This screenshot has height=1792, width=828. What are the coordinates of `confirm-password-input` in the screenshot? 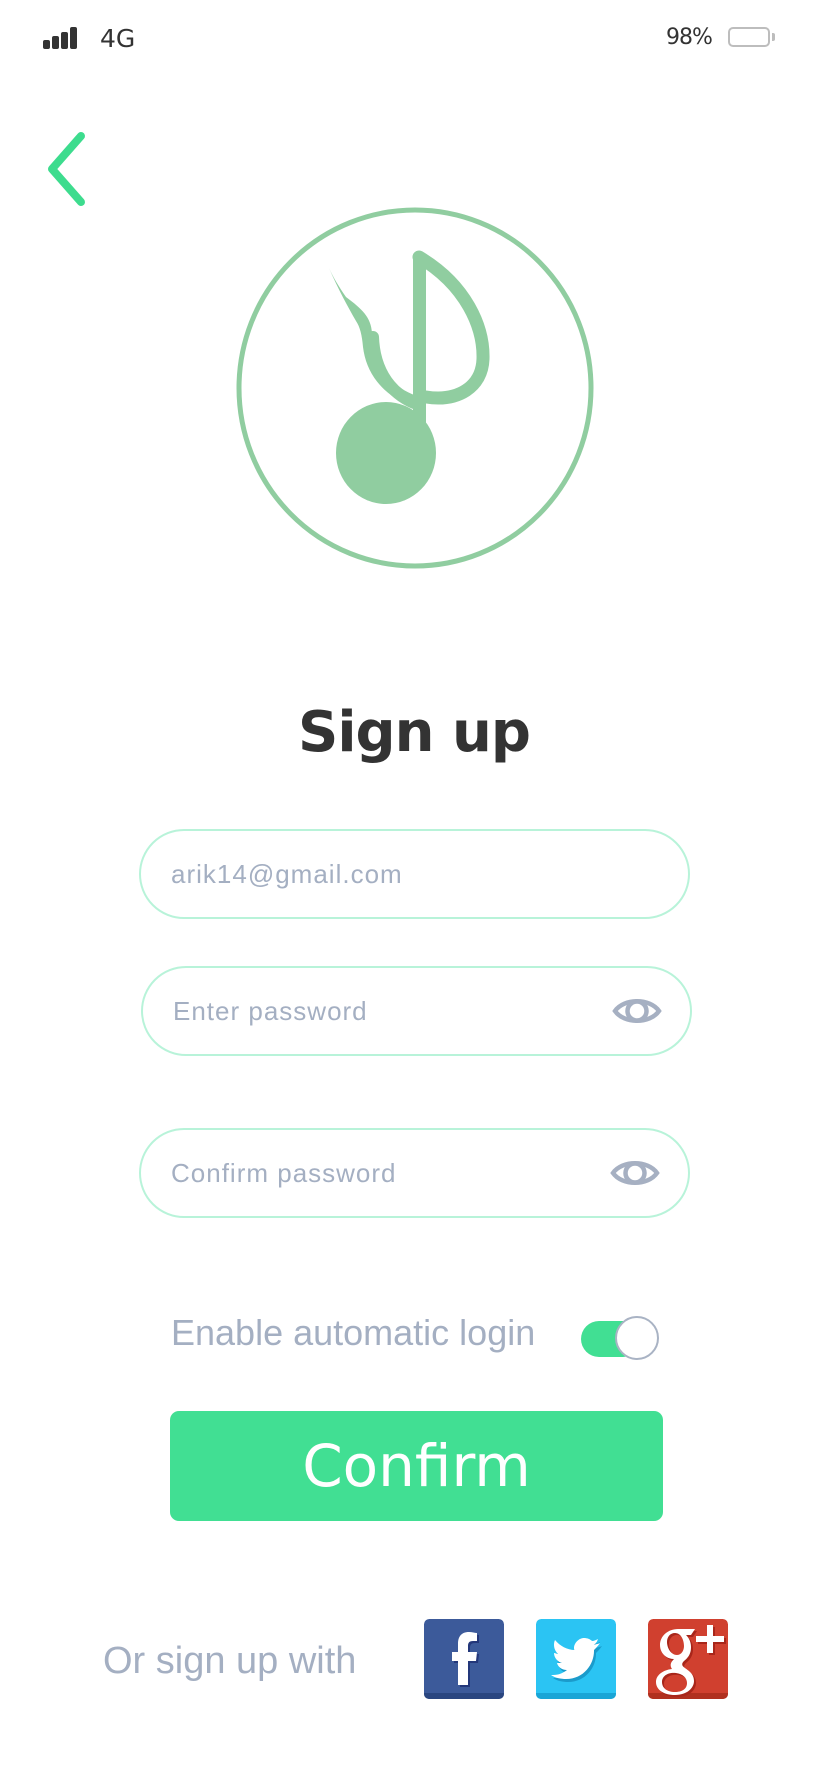 It's located at (386, 1173).